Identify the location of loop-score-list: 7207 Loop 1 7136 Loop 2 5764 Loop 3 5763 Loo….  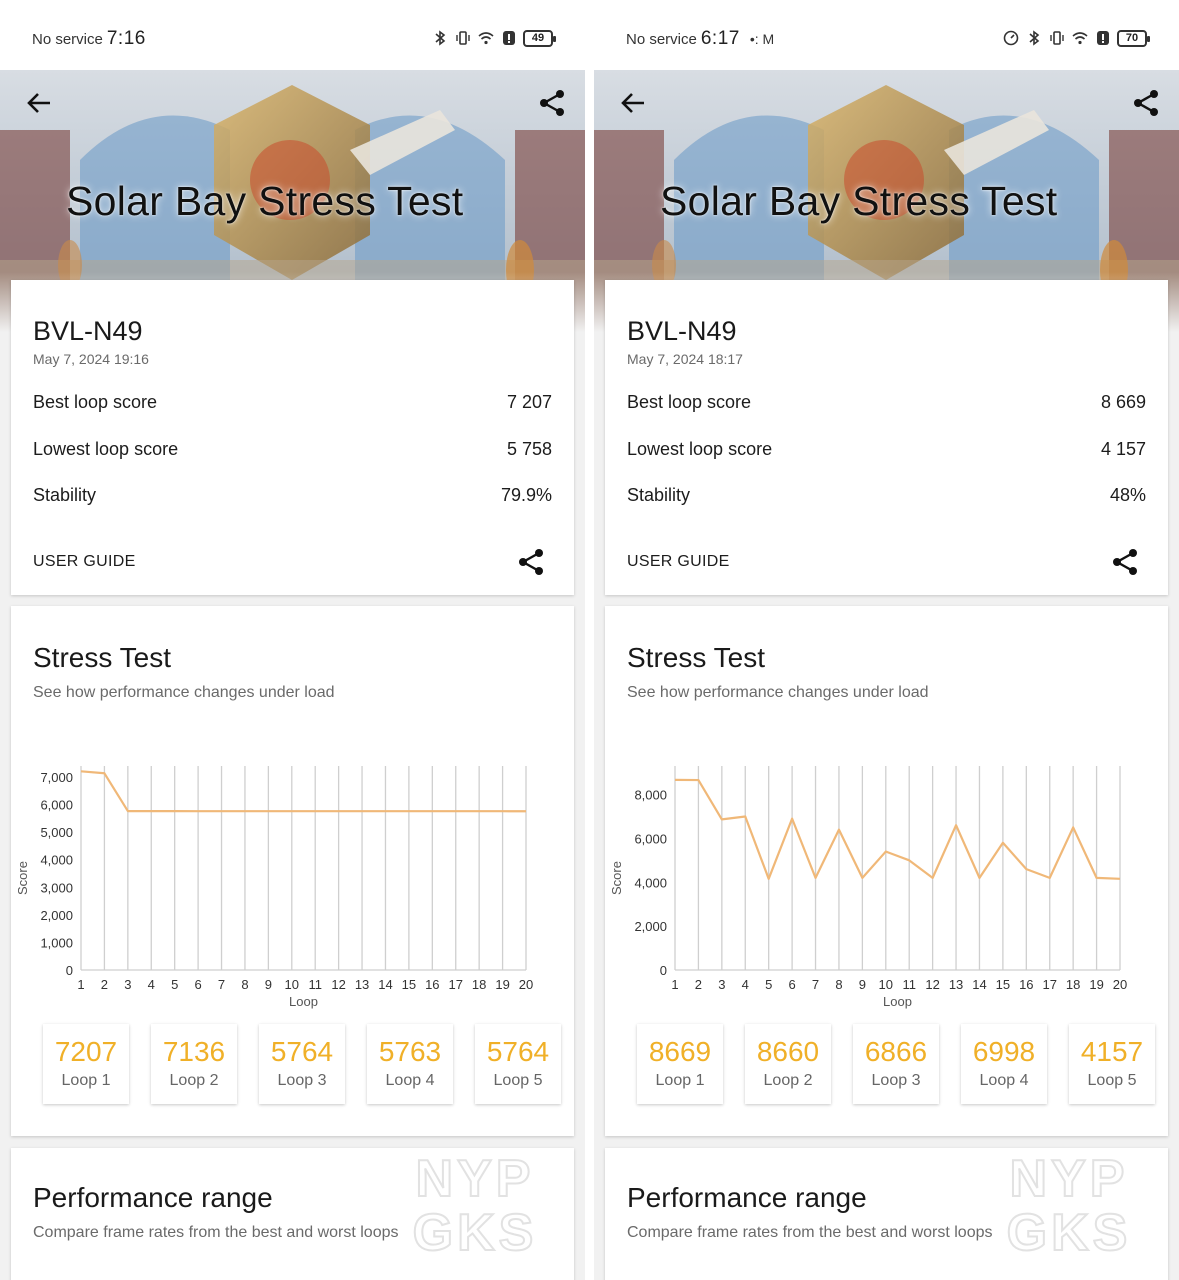
(303, 1065).